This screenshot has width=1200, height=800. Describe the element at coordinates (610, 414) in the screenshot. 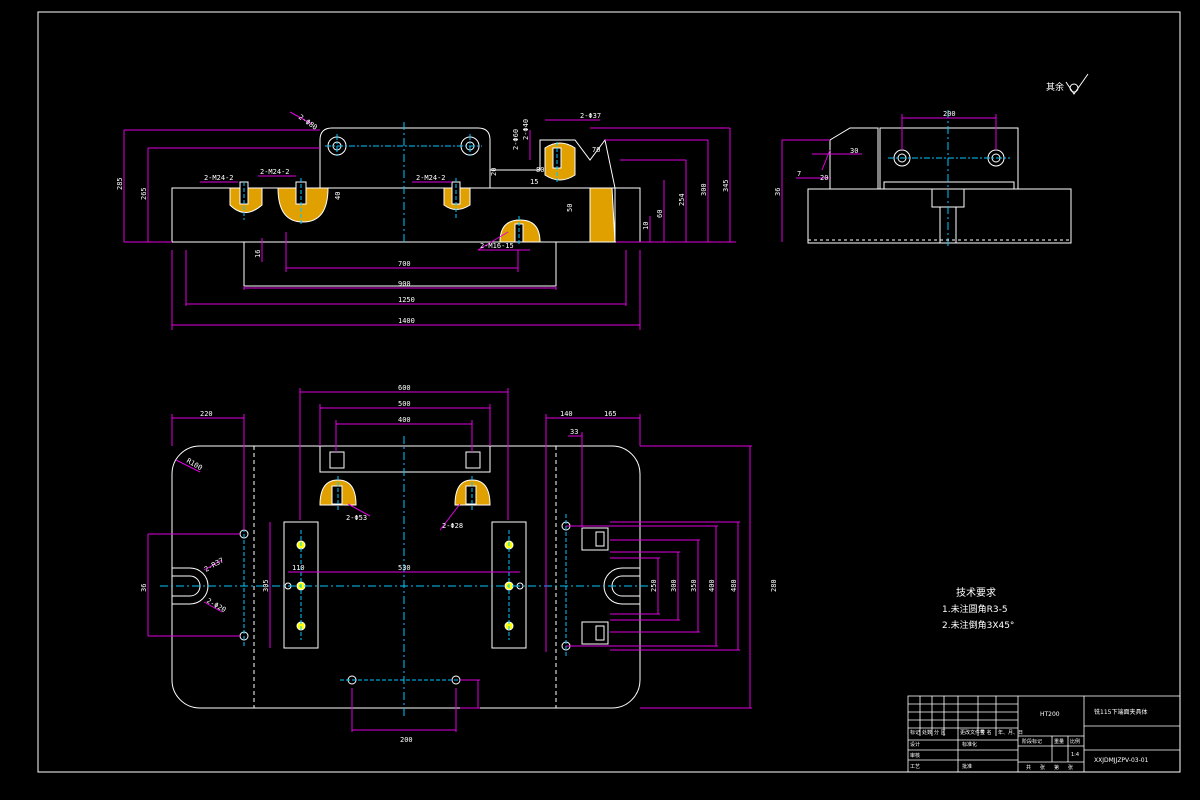

I see `top-dim-165: 165` at that location.